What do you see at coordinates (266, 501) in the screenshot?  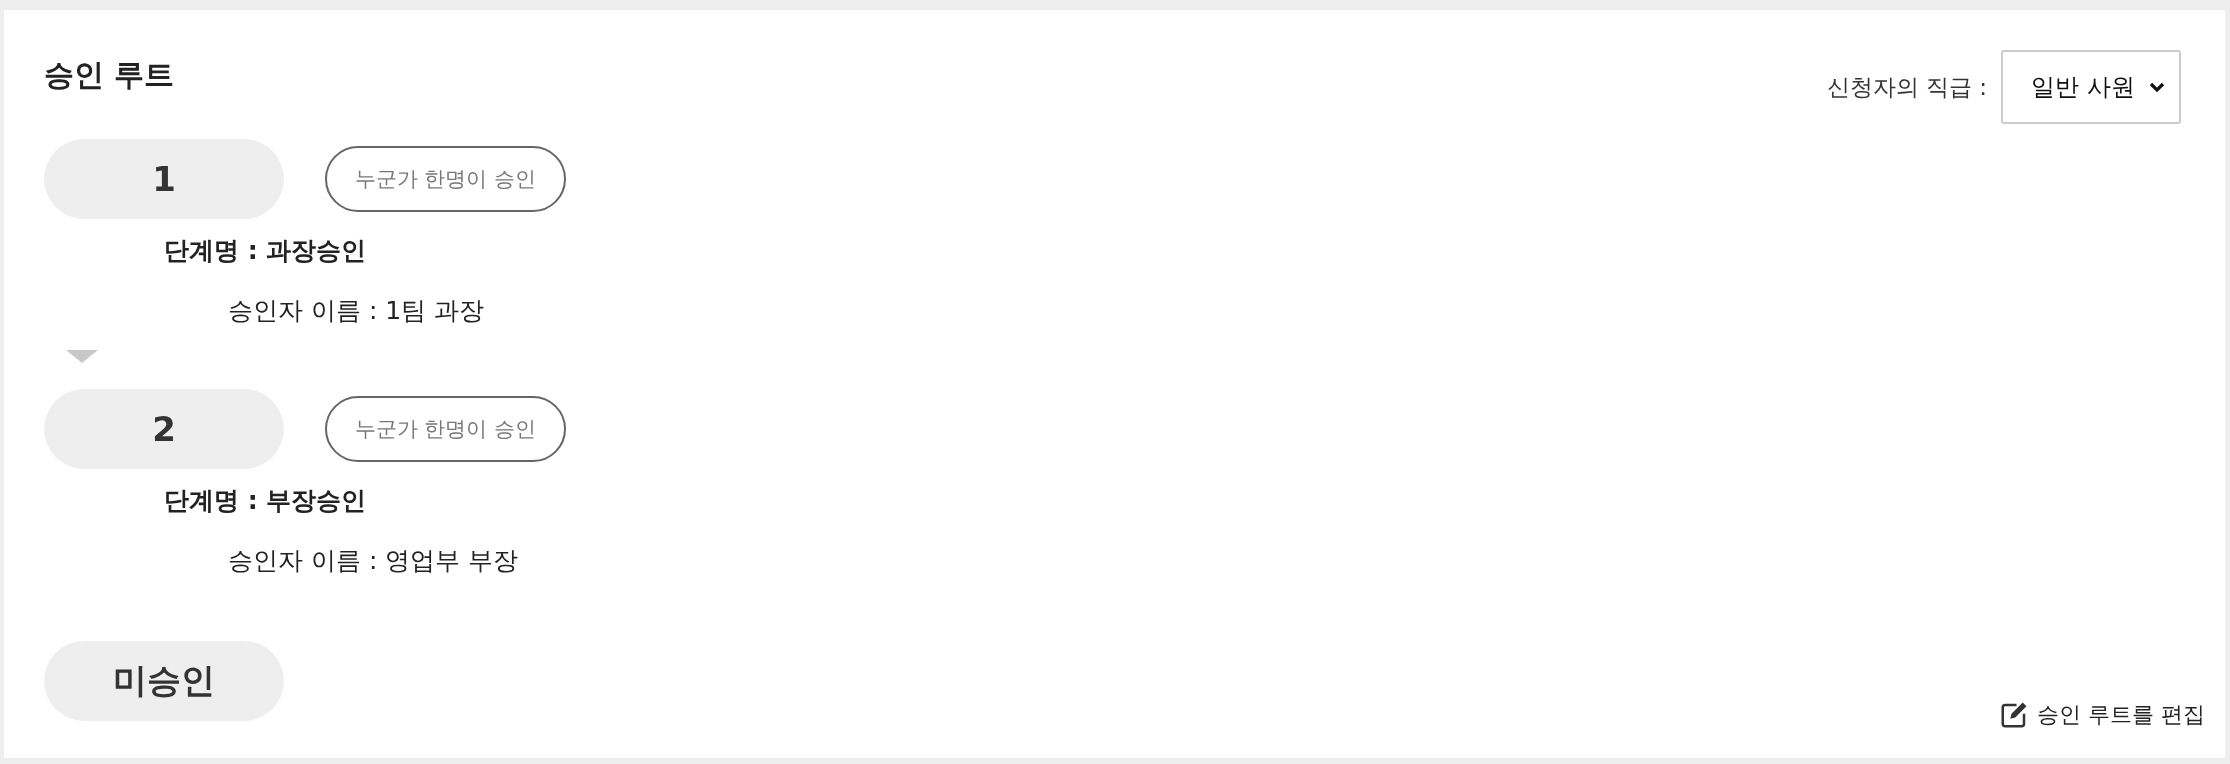 I see `stage-name: 단계명 : 부장승인` at bounding box center [266, 501].